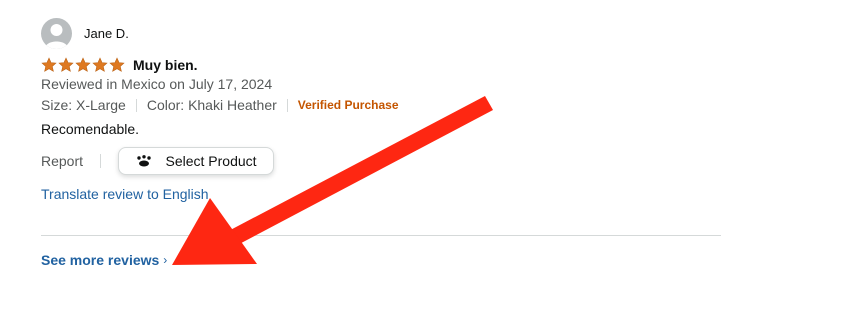  I want to click on user-avatar-icon, so click(56, 33).